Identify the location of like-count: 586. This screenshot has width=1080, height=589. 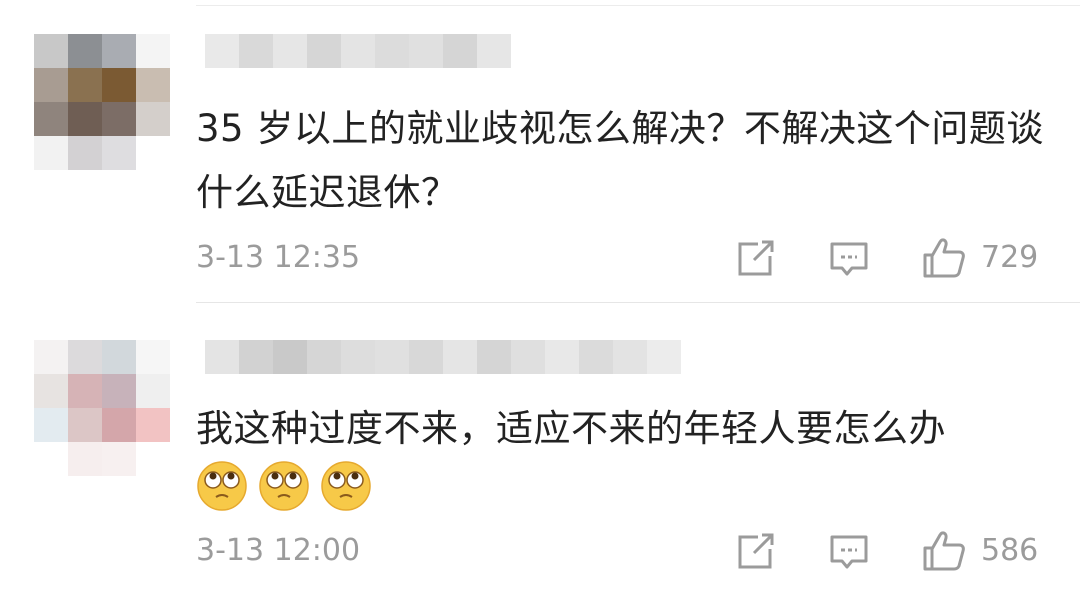
(1010, 550).